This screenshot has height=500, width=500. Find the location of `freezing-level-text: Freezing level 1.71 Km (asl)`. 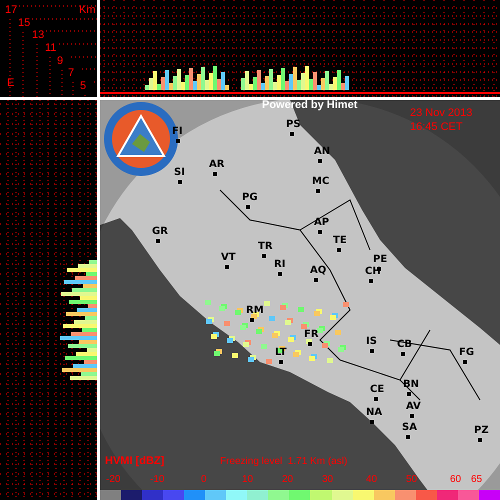

freezing-level-text: Freezing level 1.71 Km (asl) is located at coordinates (284, 462).